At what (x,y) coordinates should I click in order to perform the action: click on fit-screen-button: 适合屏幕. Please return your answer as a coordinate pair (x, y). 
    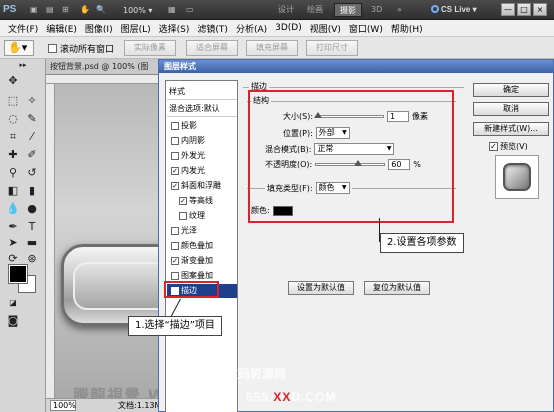
    Looking at the image, I should click on (212, 48).